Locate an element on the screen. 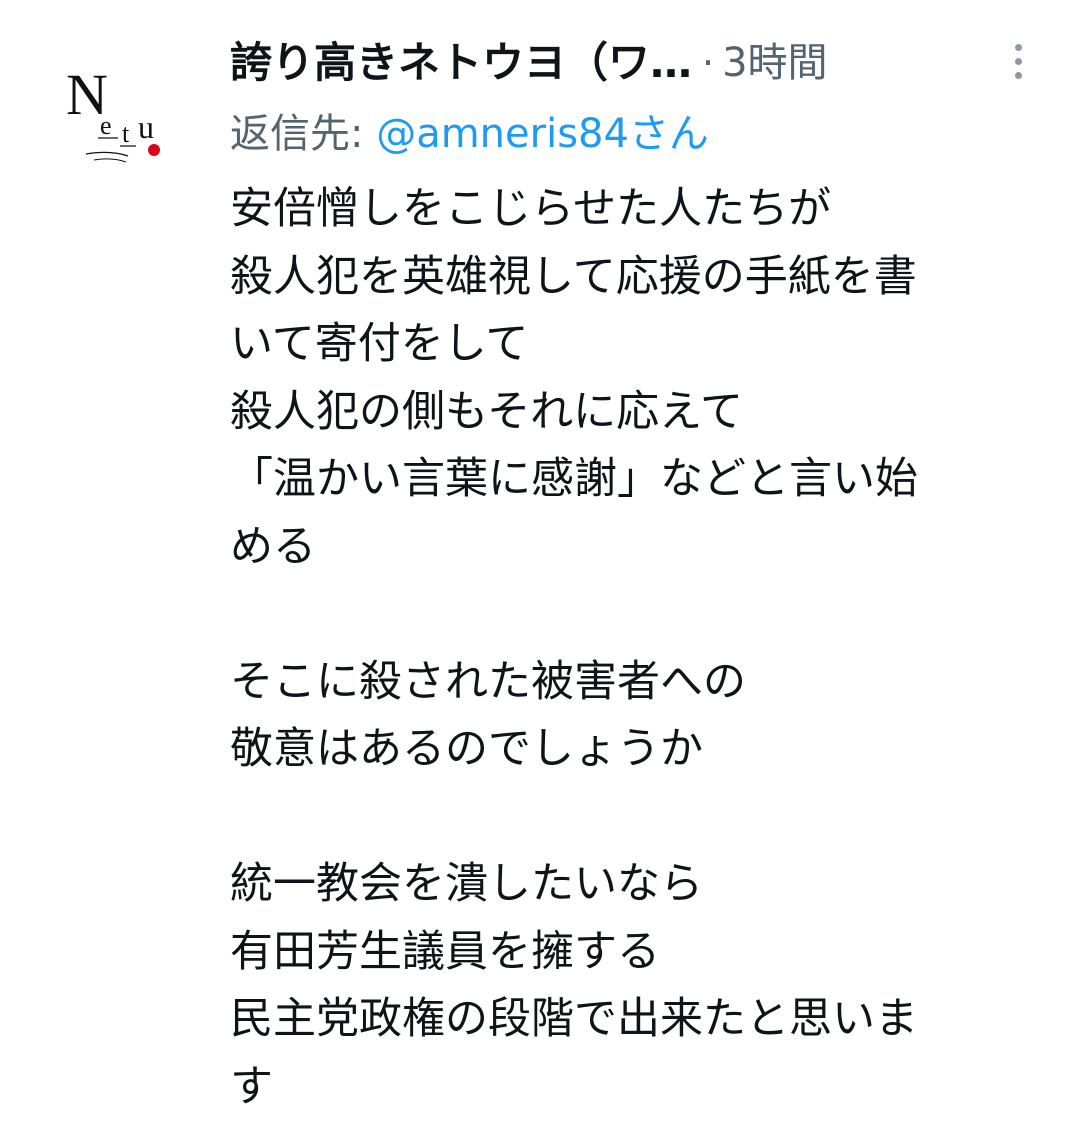 This screenshot has width=1079, height=1129. tweet-text-line: 安倍憎しをこじらせた人たちが is located at coordinates (531, 209).